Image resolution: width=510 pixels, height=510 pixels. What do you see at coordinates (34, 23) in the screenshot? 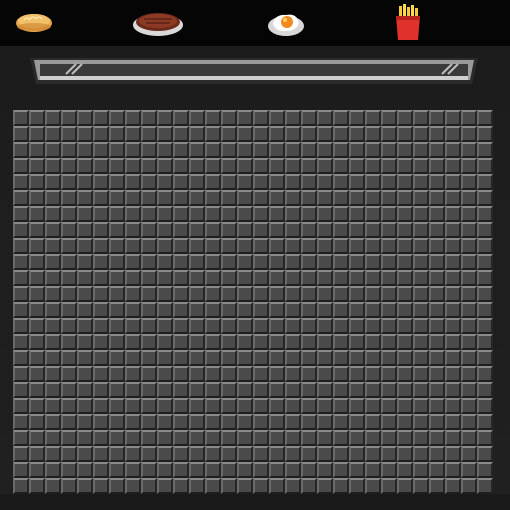
I see `bread-button` at bounding box center [34, 23].